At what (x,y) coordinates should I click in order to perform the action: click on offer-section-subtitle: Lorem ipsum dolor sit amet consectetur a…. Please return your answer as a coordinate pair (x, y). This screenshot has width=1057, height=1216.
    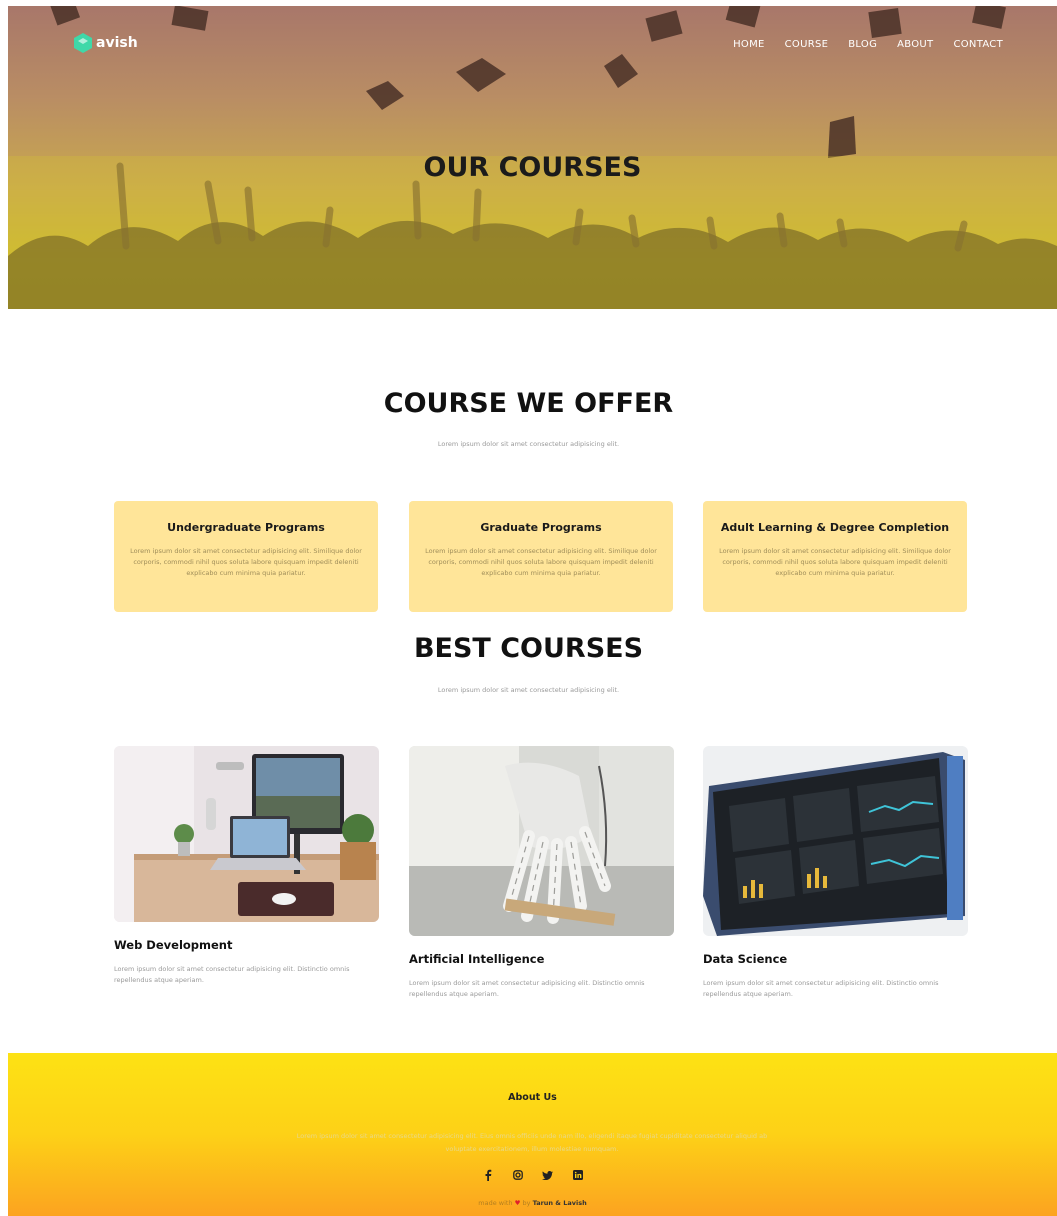
    Looking at the image, I should click on (528, 444).